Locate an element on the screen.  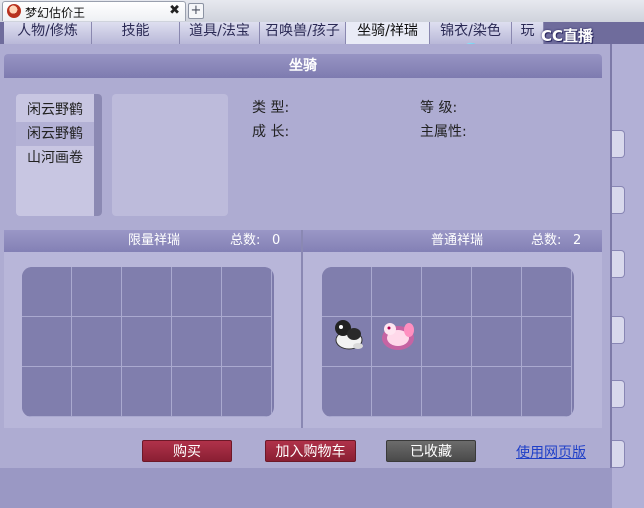
black-white-pet-icon is located at coordinates (349, 334).